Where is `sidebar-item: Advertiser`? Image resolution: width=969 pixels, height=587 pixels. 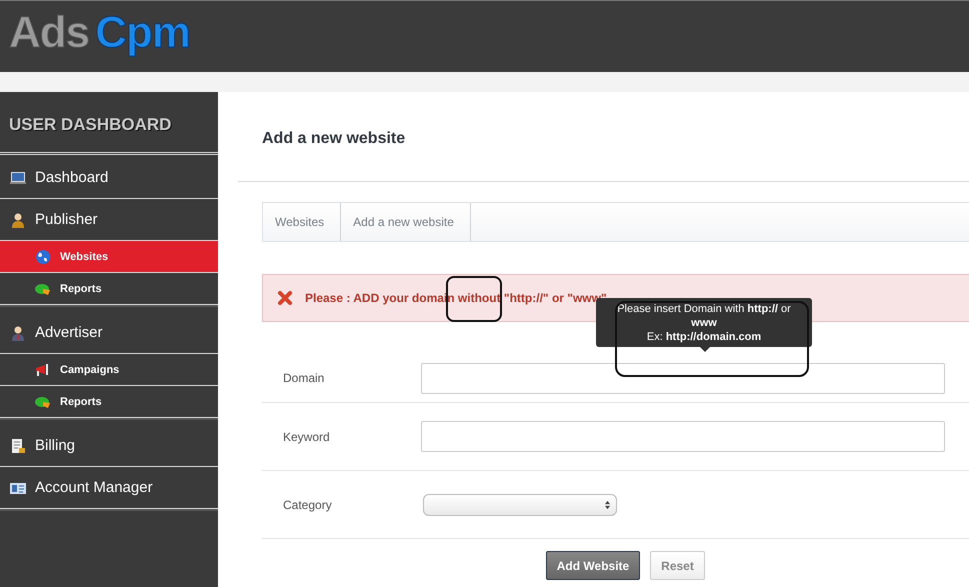 sidebar-item: Advertiser is located at coordinates (109, 333).